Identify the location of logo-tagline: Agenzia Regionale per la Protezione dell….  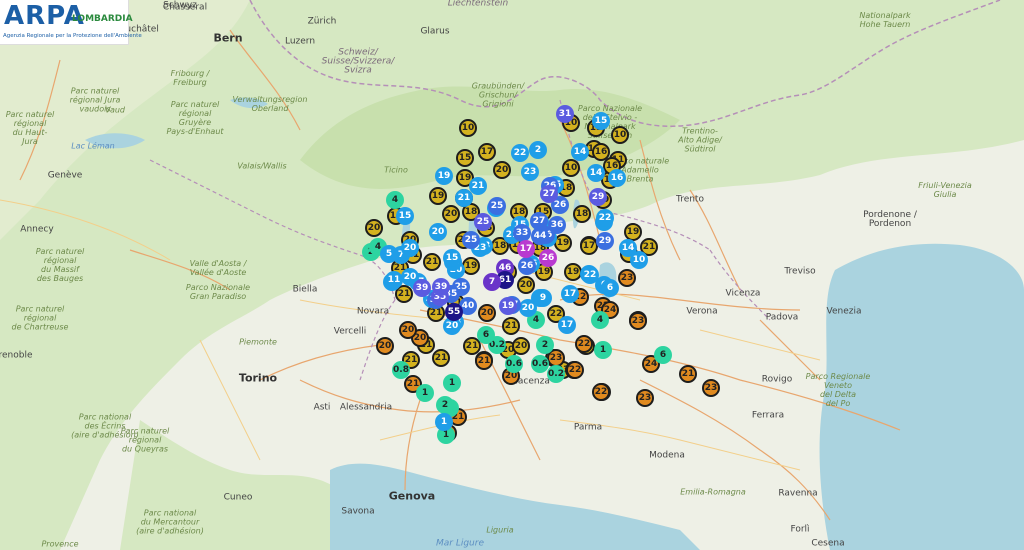
(72, 36).